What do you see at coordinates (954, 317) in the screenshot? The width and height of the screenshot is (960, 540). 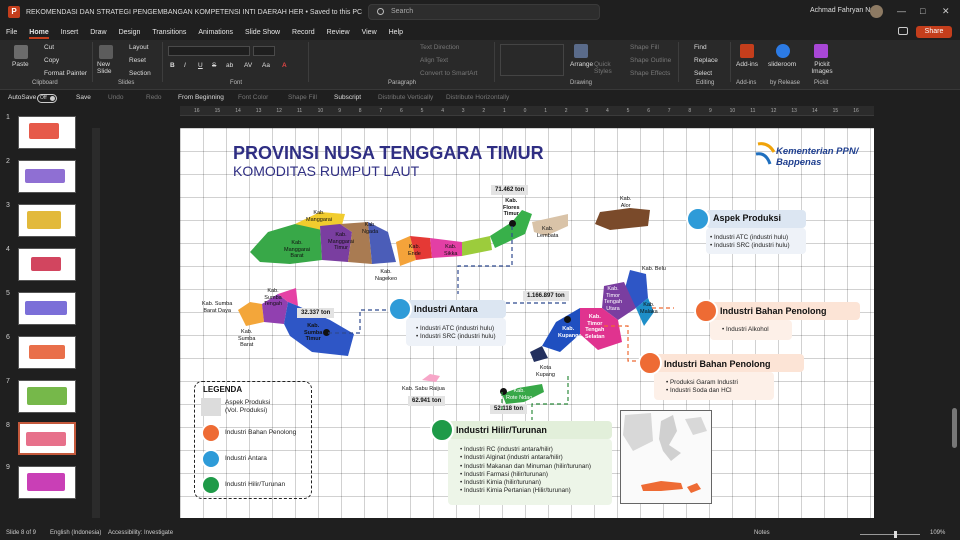 I see `vertical-scrollbar` at bounding box center [954, 317].